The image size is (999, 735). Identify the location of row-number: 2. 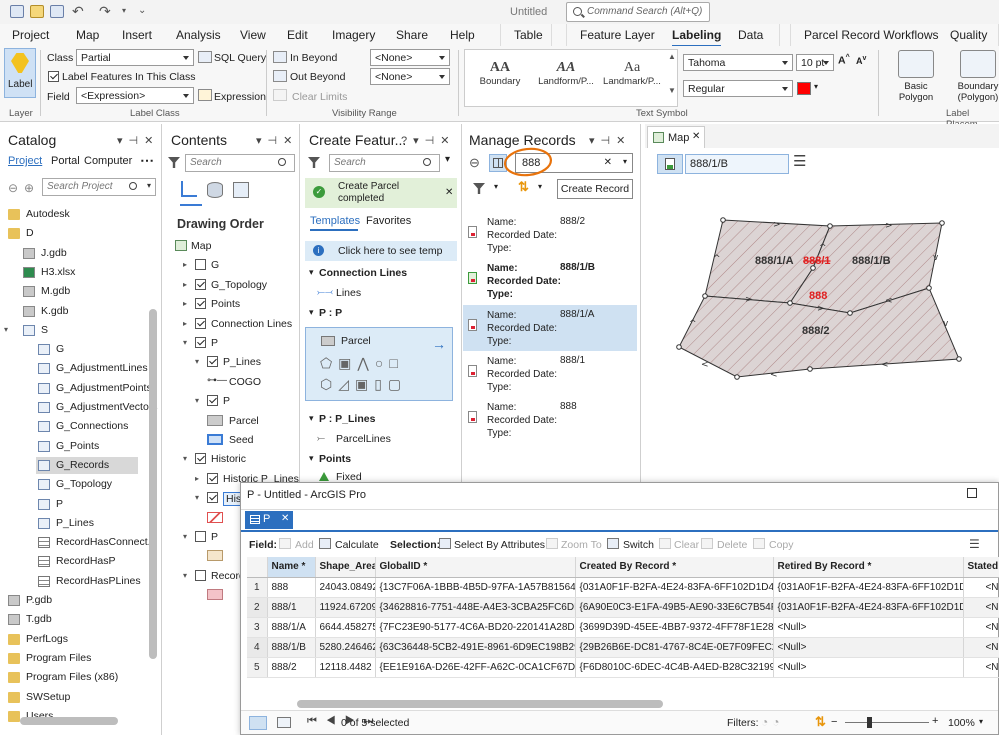
(257, 607).